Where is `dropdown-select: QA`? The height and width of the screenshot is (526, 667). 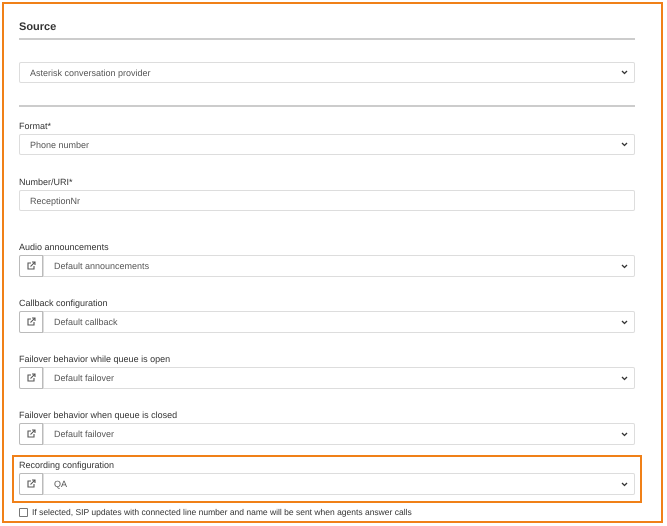
dropdown-select: QA is located at coordinates (339, 484).